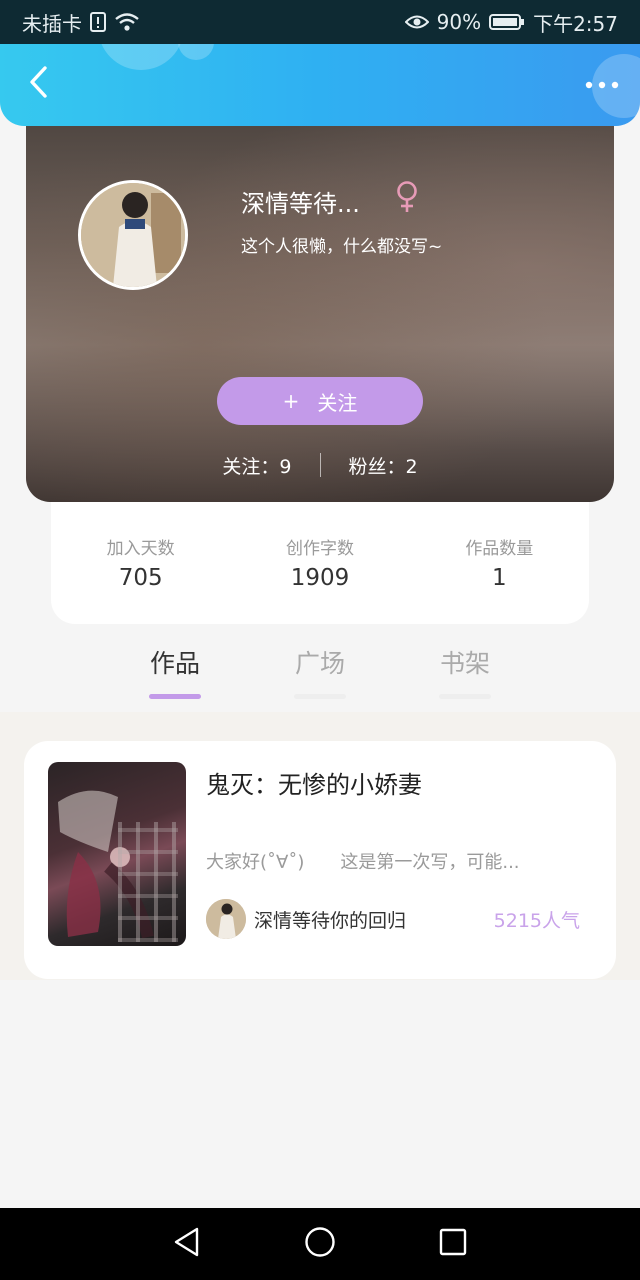  Describe the element at coordinates (226, 919) in the screenshot. I see `author-avatar` at that location.